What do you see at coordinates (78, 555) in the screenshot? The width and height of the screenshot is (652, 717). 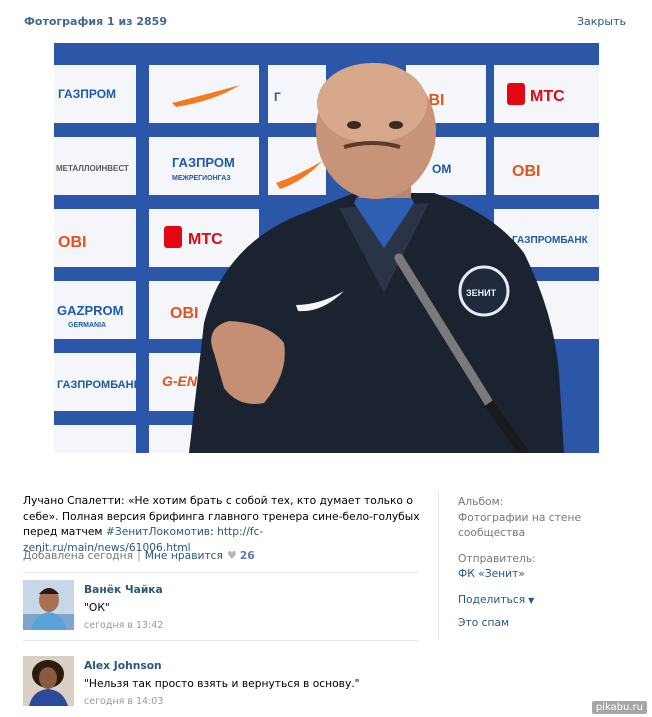 I see `added-date: Добавлена сегодня` at bounding box center [78, 555].